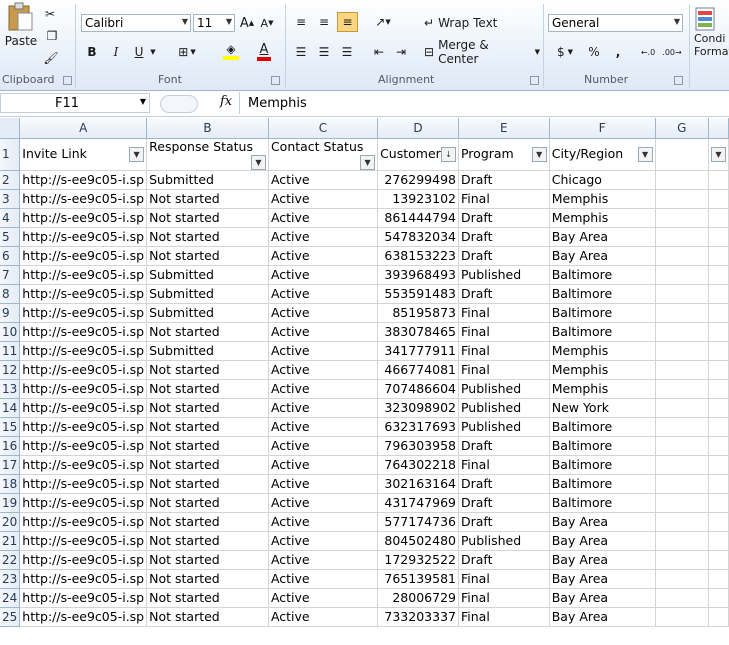 Image resolution: width=729 pixels, height=645 pixels. I want to click on row-header: 17, so click(10, 465).